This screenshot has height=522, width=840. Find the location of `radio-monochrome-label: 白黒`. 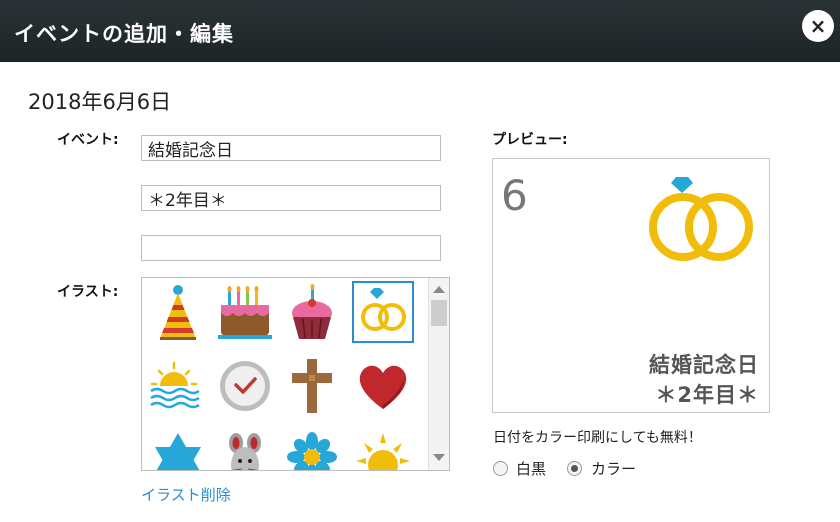

radio-monochrome-label: 白黒 is located at coordinates (531, 468).